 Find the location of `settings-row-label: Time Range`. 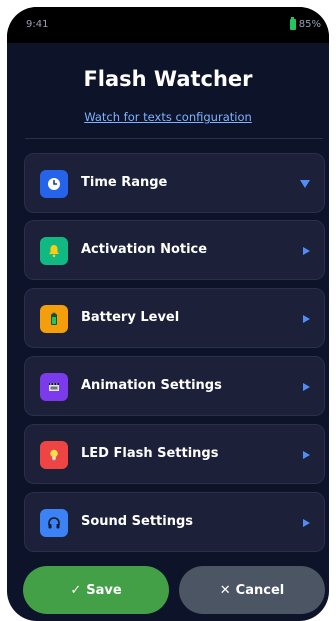

settings-row-label: Time Range is located at coordinates (124, 182).